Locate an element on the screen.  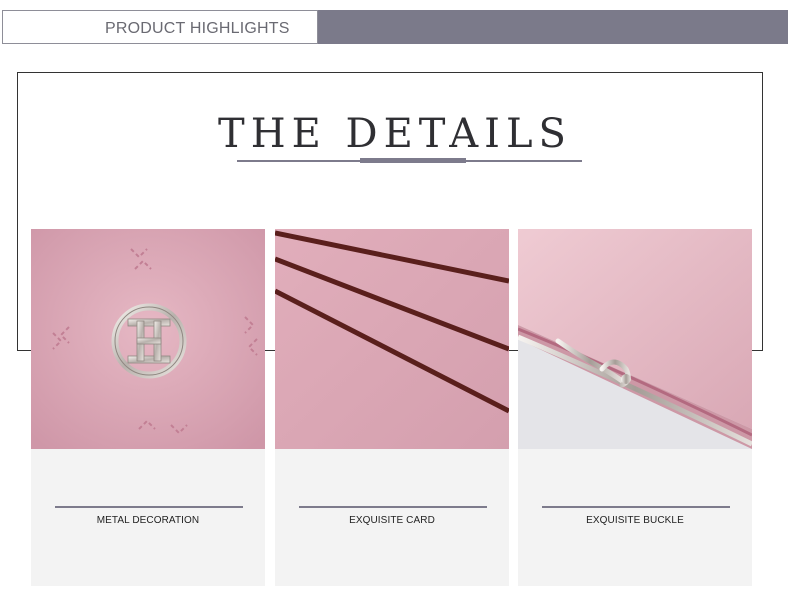
card-stripes-photo is located at coordinates (392, 339).